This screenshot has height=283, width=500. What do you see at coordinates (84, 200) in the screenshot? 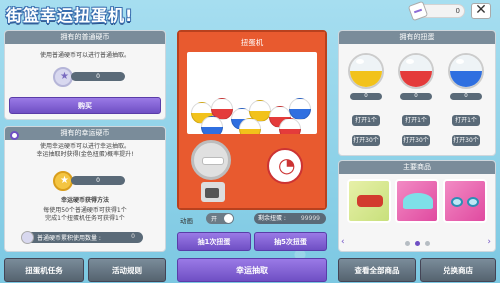
I see `lucky-method-title: 幸运硬币获得方法` at bounding box center [84, 200].